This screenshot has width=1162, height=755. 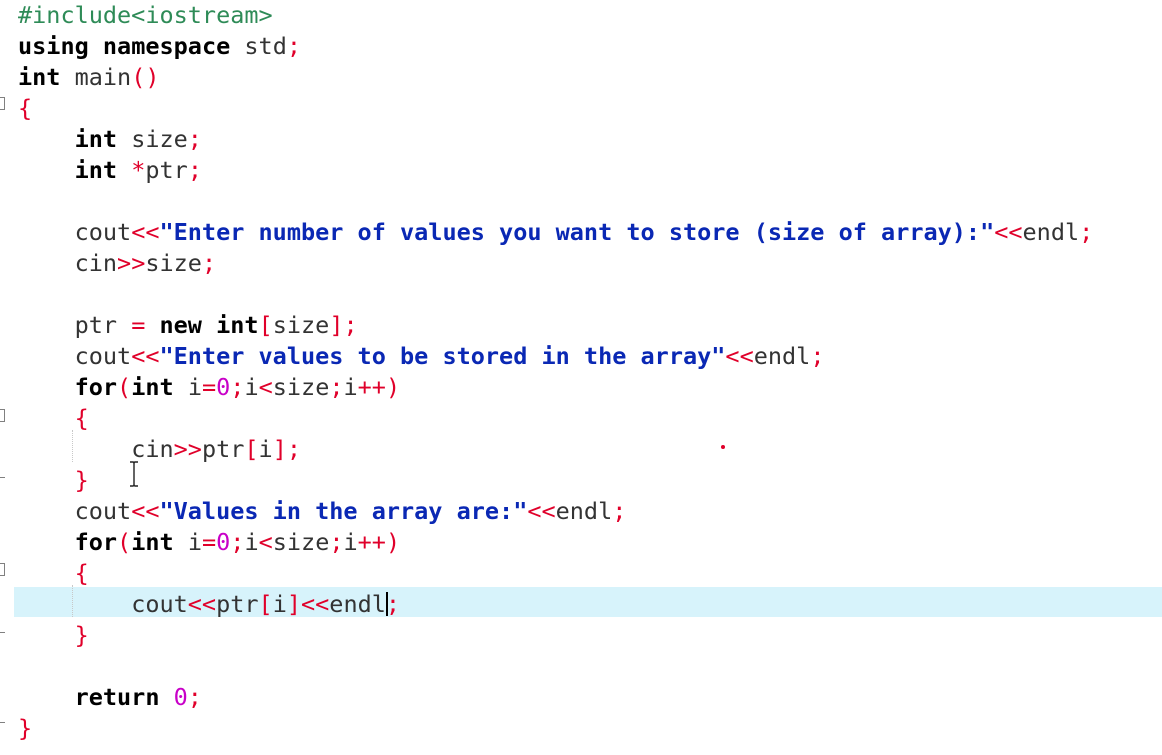 I want to click on code-line-5: int size;, so click(x=110, y=139).